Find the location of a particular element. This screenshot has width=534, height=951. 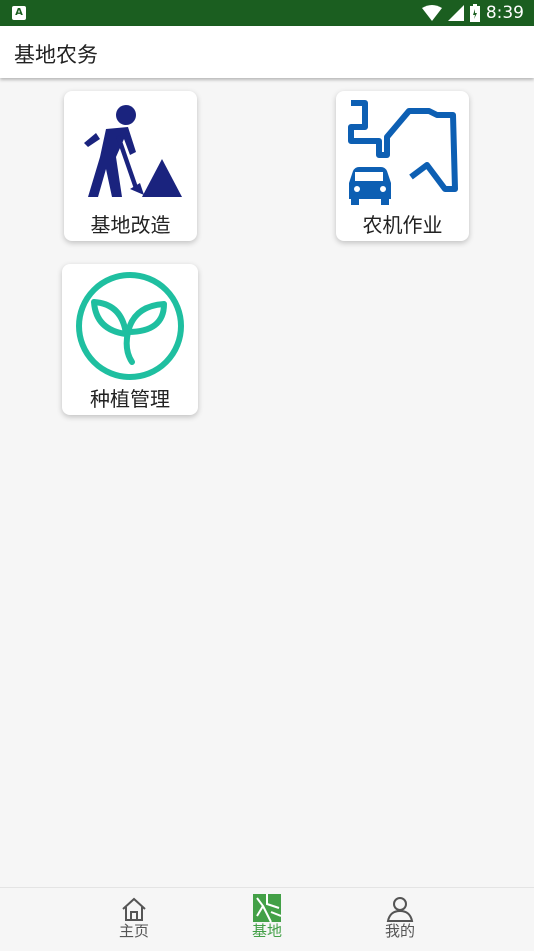

battery-charging-icon is located at coordinates (474, 13).